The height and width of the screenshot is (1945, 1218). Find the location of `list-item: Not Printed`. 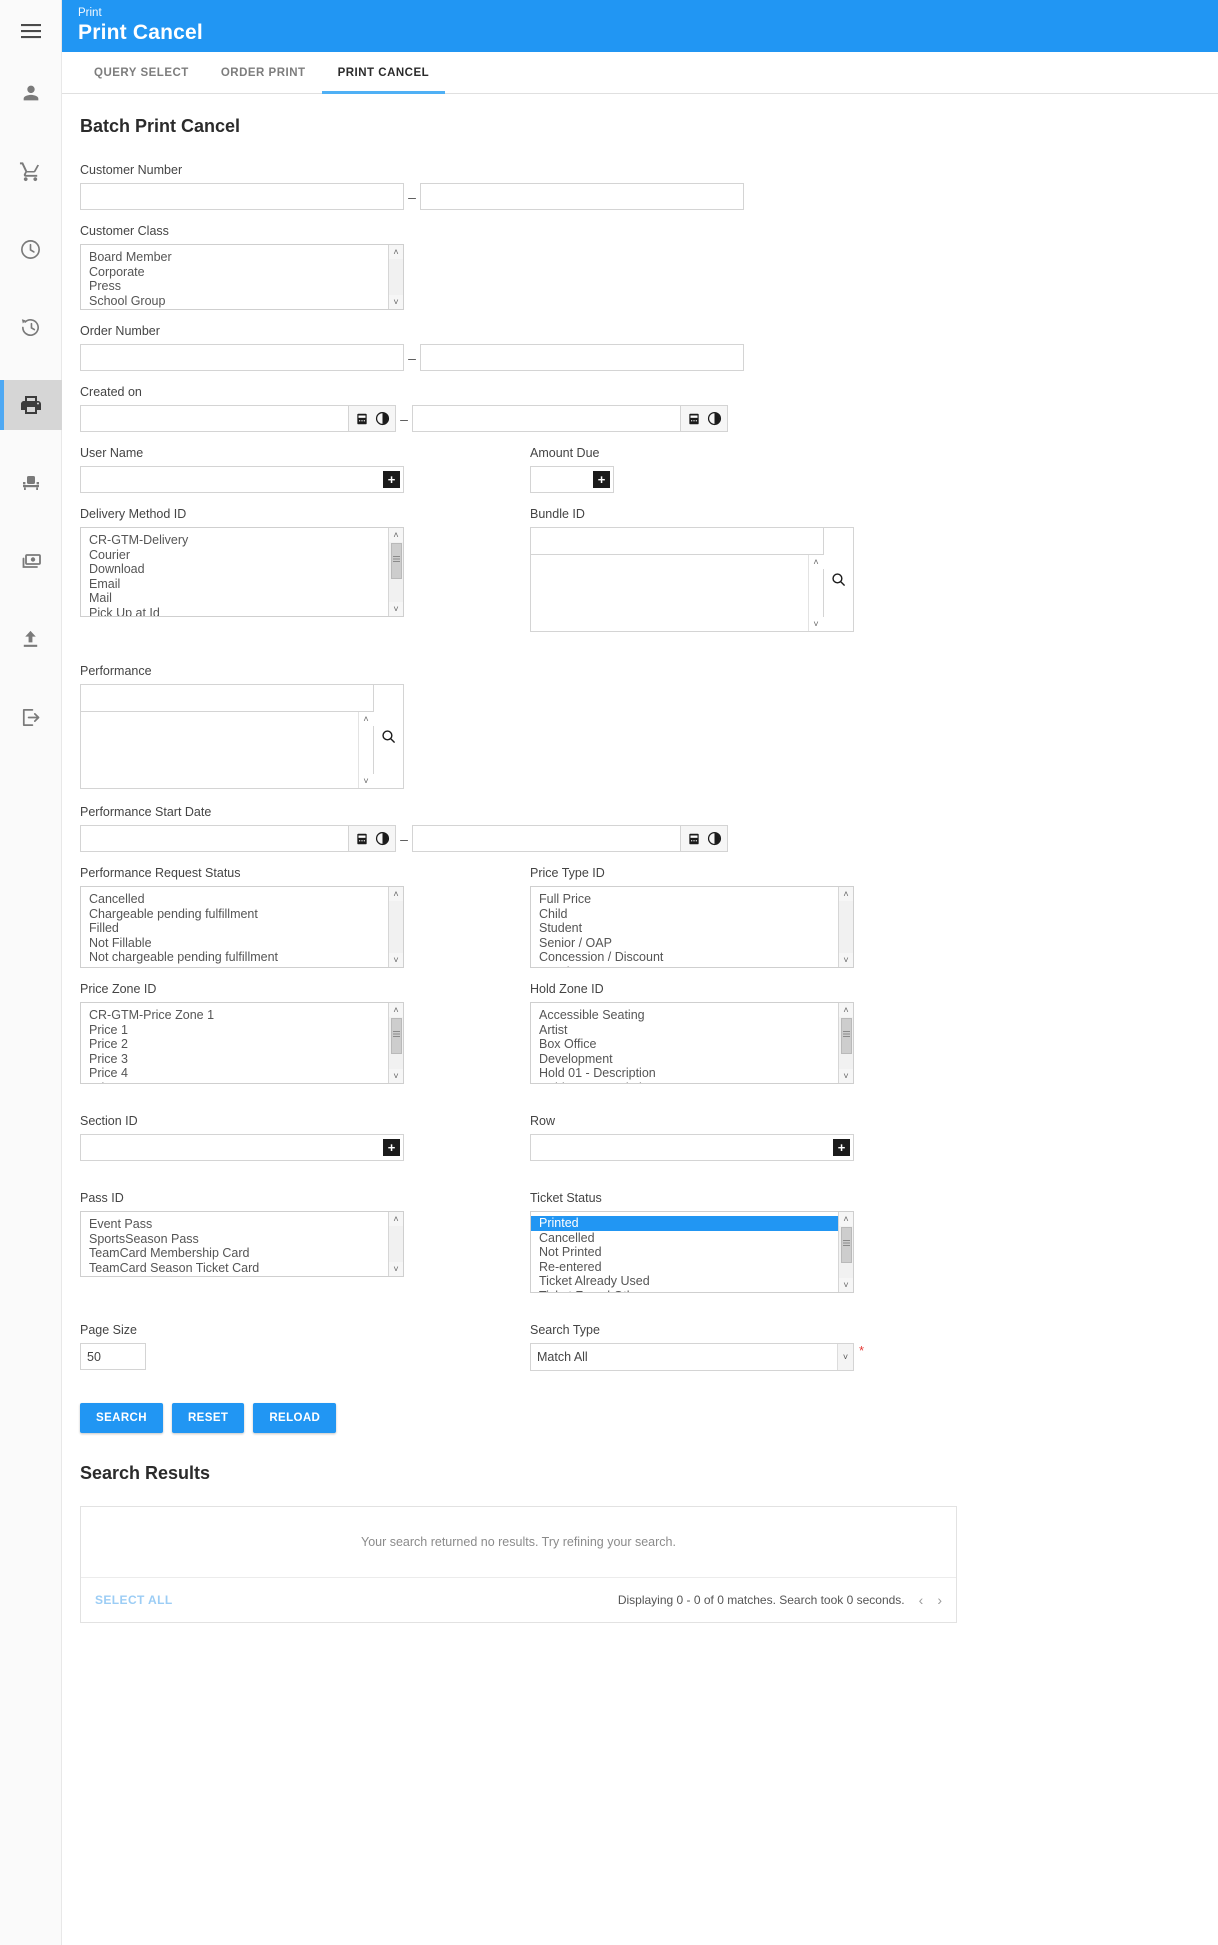

list-item: Not Printed is located at coordinates (692, 1252).